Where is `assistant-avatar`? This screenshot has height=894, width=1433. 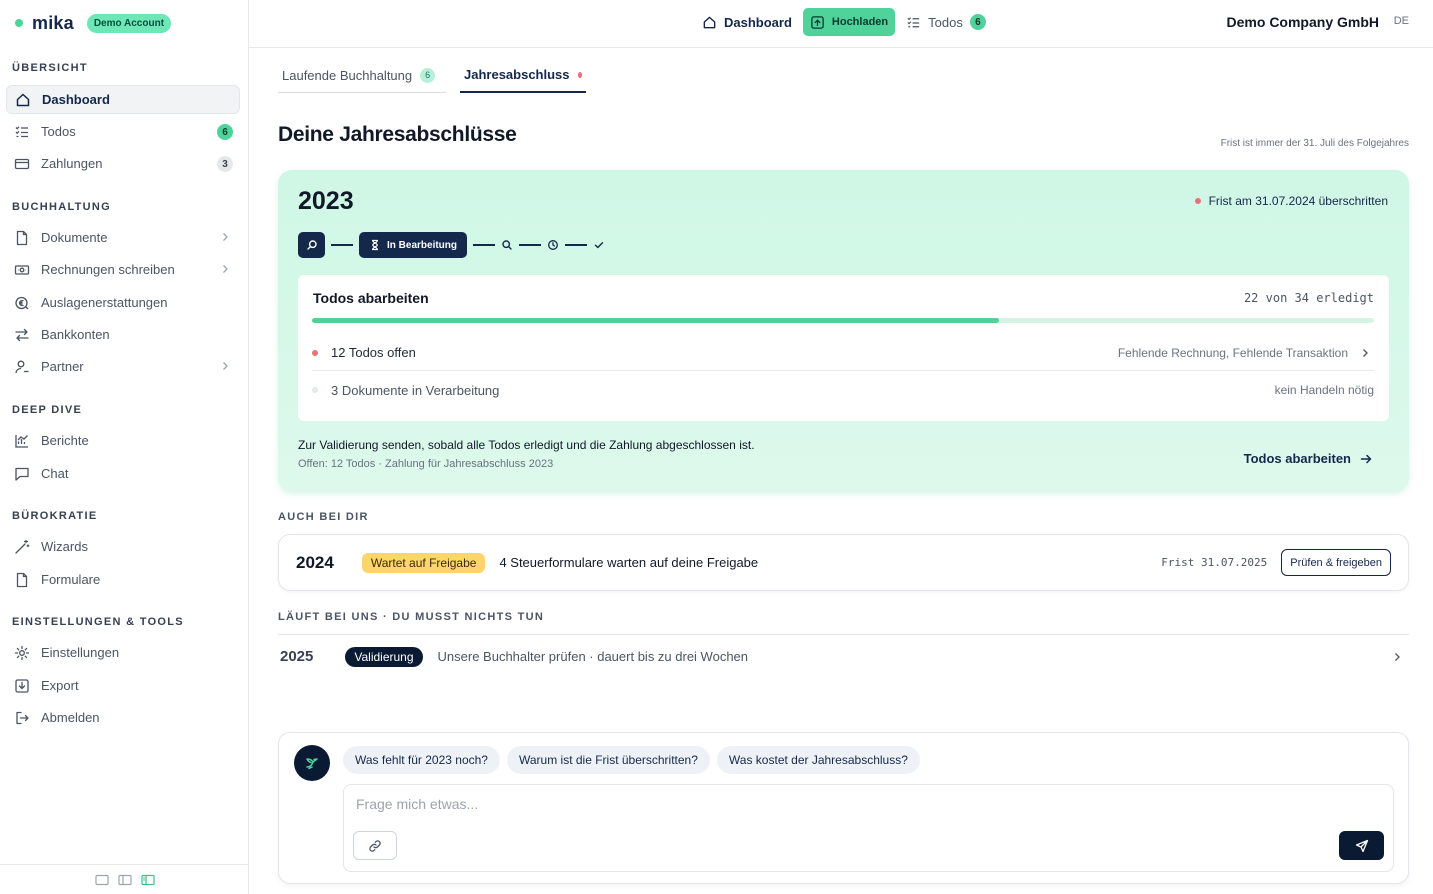 assistant-avatar is located at coordinates (312, 763).